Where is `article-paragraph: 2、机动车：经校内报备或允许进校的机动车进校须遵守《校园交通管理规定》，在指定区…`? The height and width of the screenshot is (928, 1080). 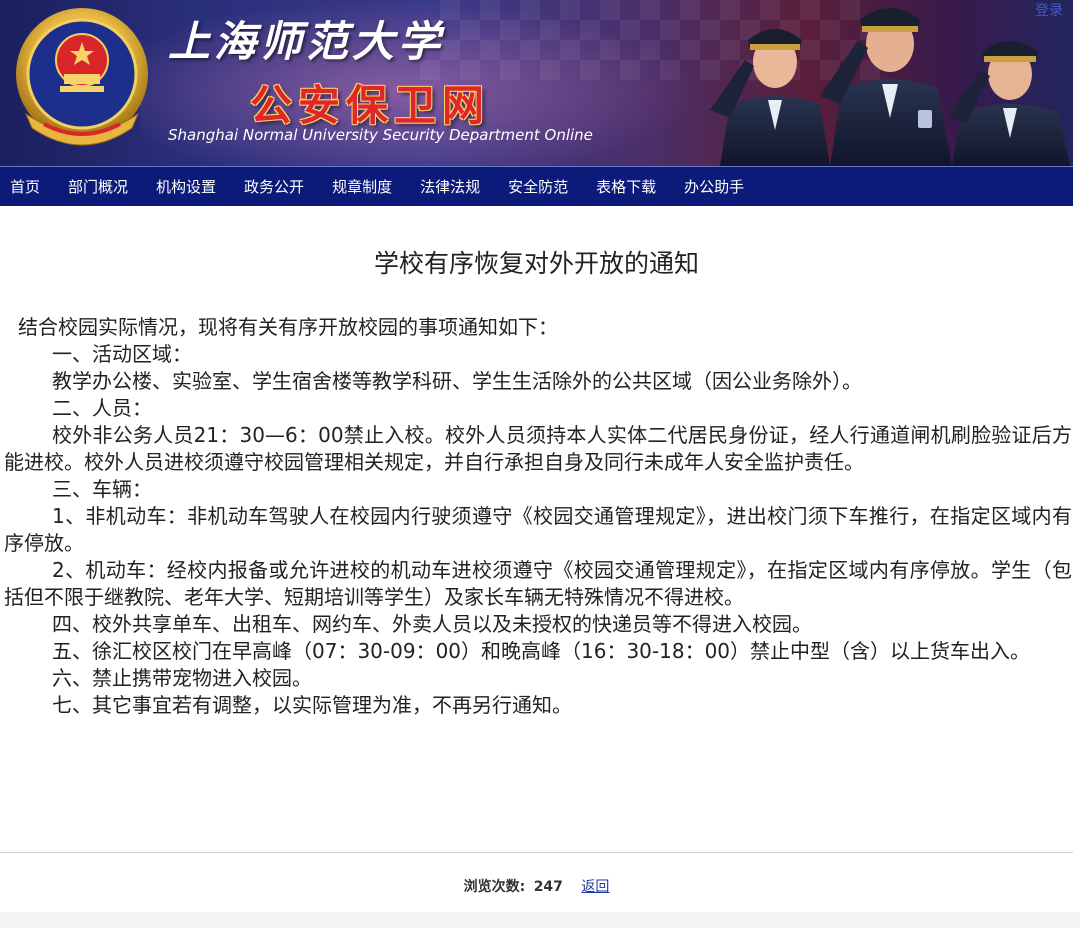
article-paragraph: 2、机动车：经校内报备或允许进校的机动车进校须遵守《校园交通管理规定》，在指定区… is located at coordinates (538, 583).